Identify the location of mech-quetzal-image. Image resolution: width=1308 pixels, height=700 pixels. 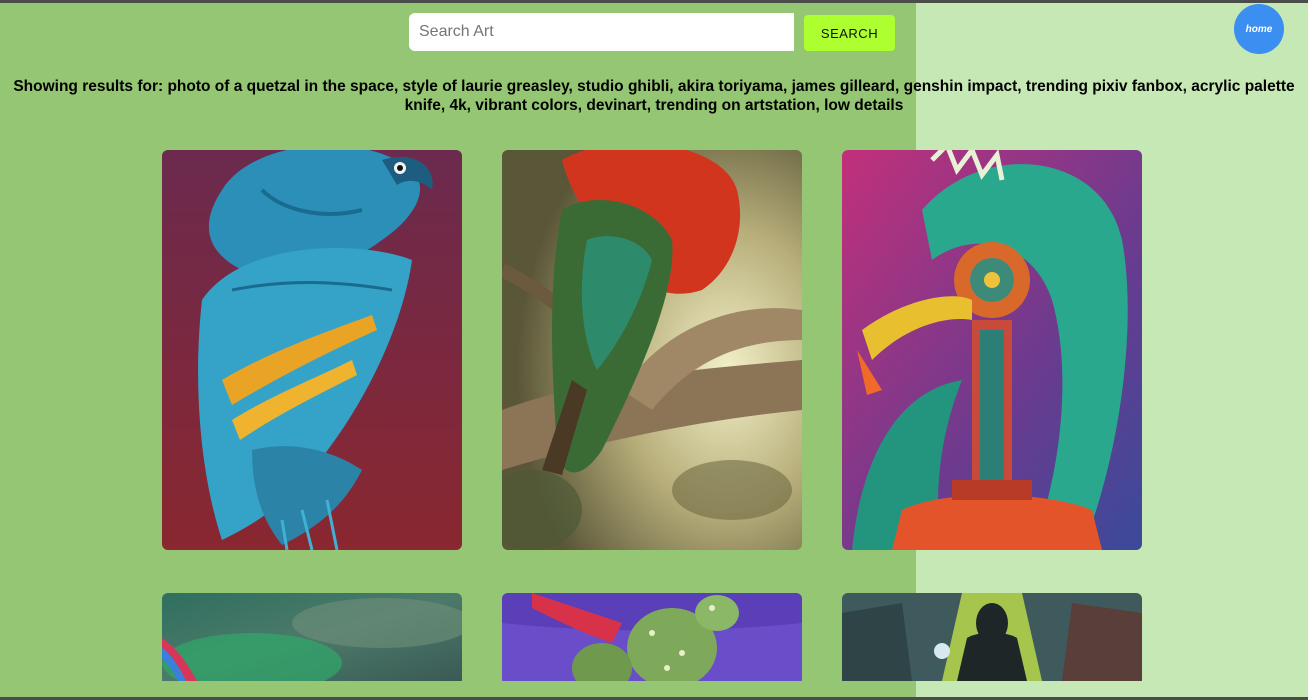
(992, 350).